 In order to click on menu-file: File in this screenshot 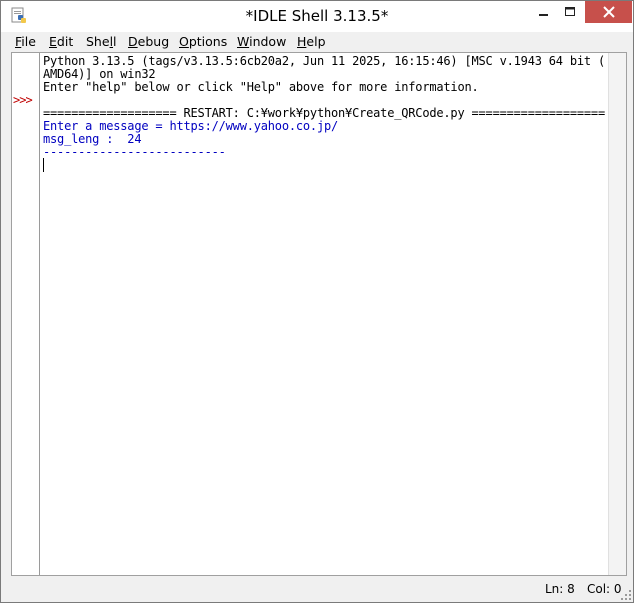, I will do `click(25, 41)`.